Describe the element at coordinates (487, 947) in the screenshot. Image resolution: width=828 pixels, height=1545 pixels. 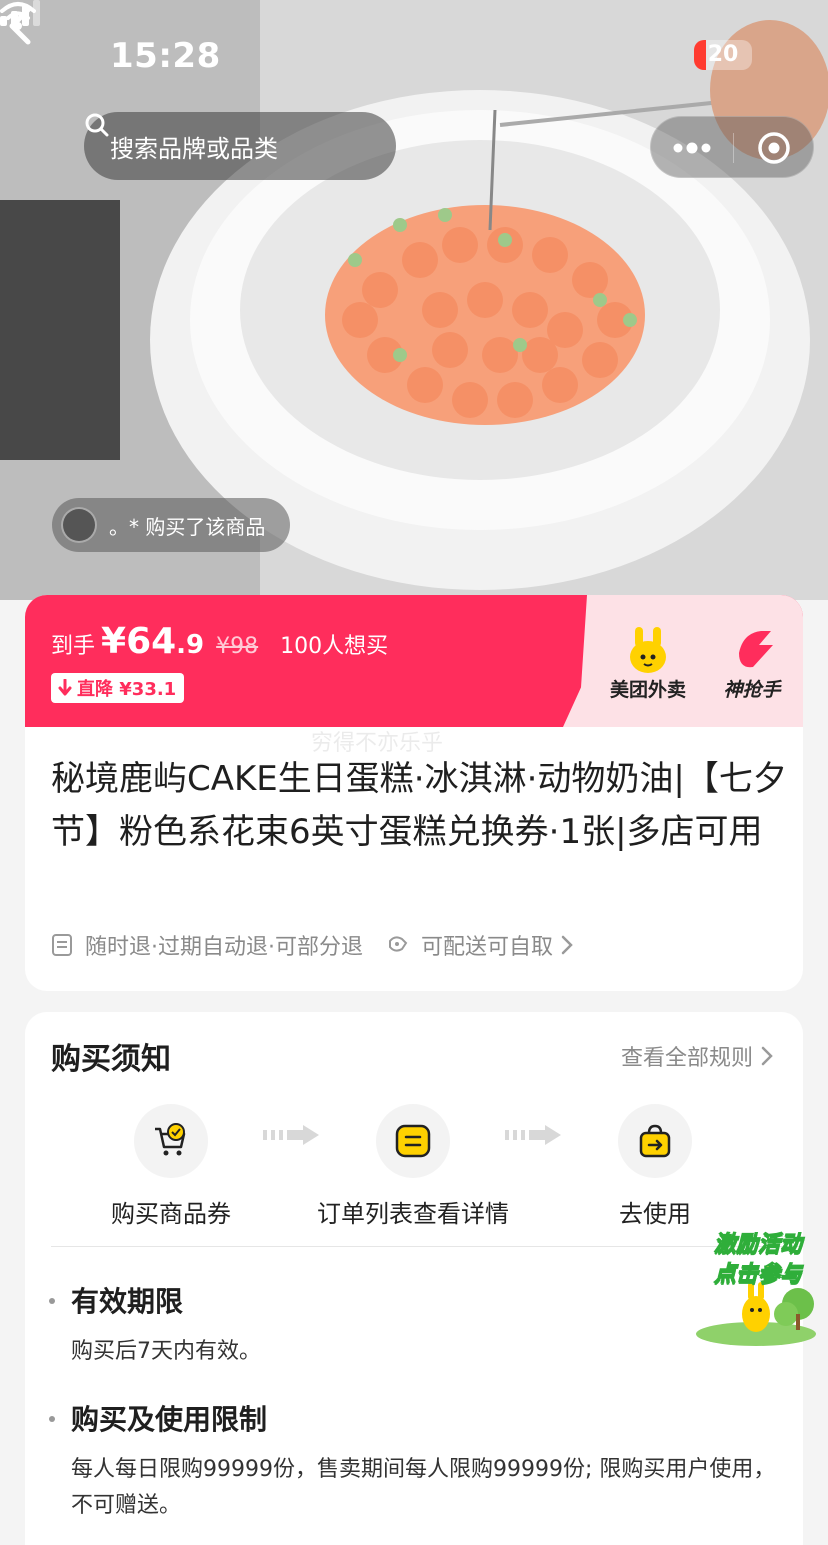
I see `delivery-tag: 可配送可自取` at that location.